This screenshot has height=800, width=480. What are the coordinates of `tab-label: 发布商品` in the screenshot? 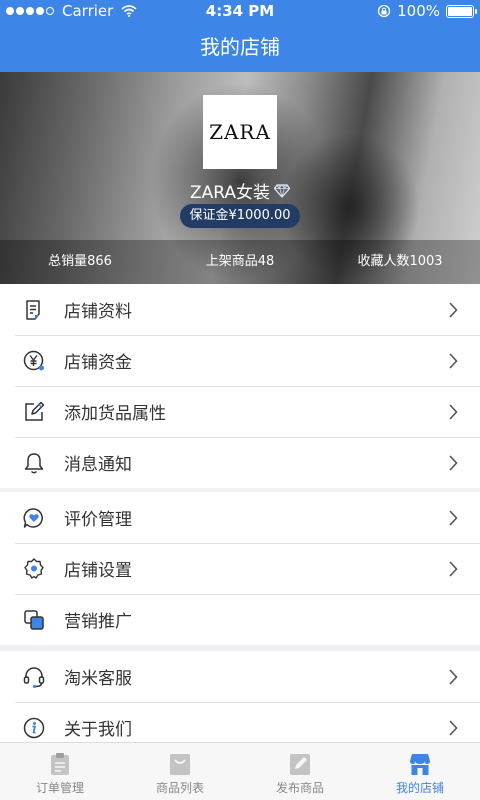 It's located at (299, 788).